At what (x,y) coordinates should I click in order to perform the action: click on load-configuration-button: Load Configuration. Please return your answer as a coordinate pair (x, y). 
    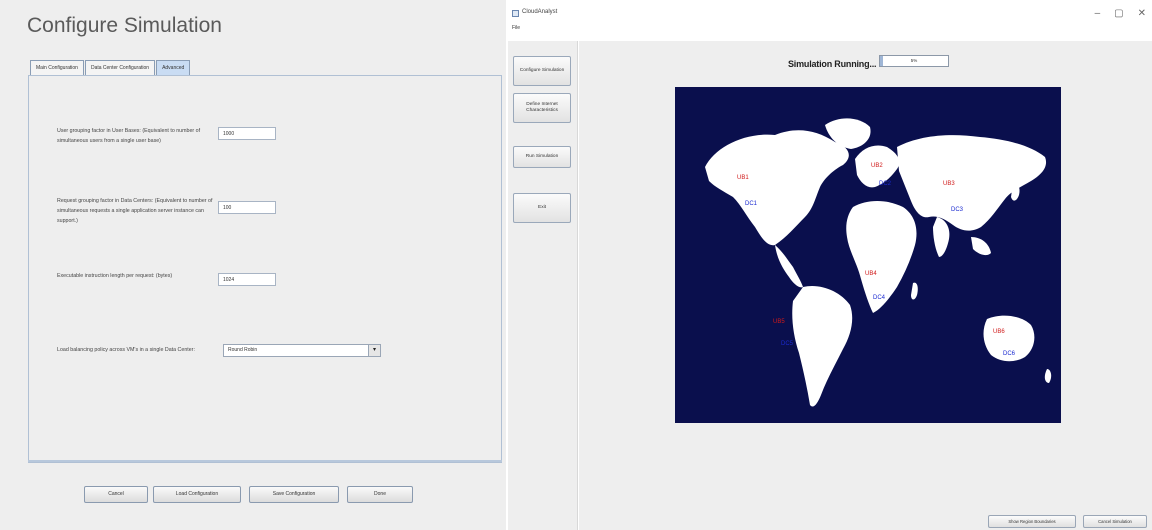
    Looking at the image, I should click on (197, 494).